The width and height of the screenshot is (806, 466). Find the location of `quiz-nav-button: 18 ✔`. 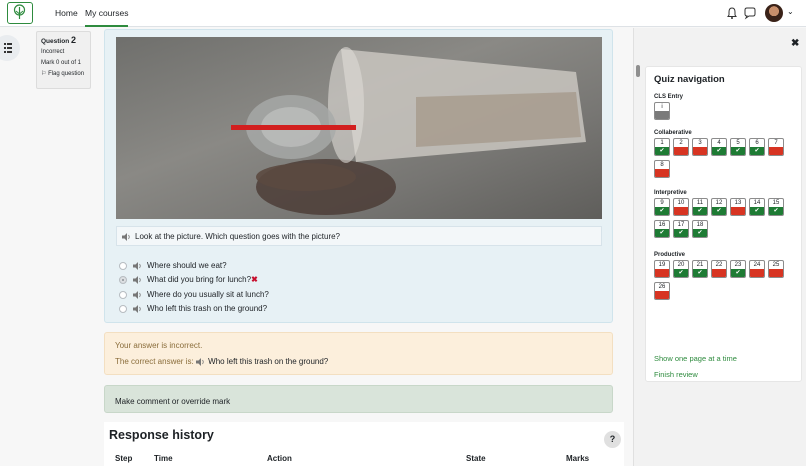

quiz-nav-button: 18 ✔ is located at coordinates (700, 229).